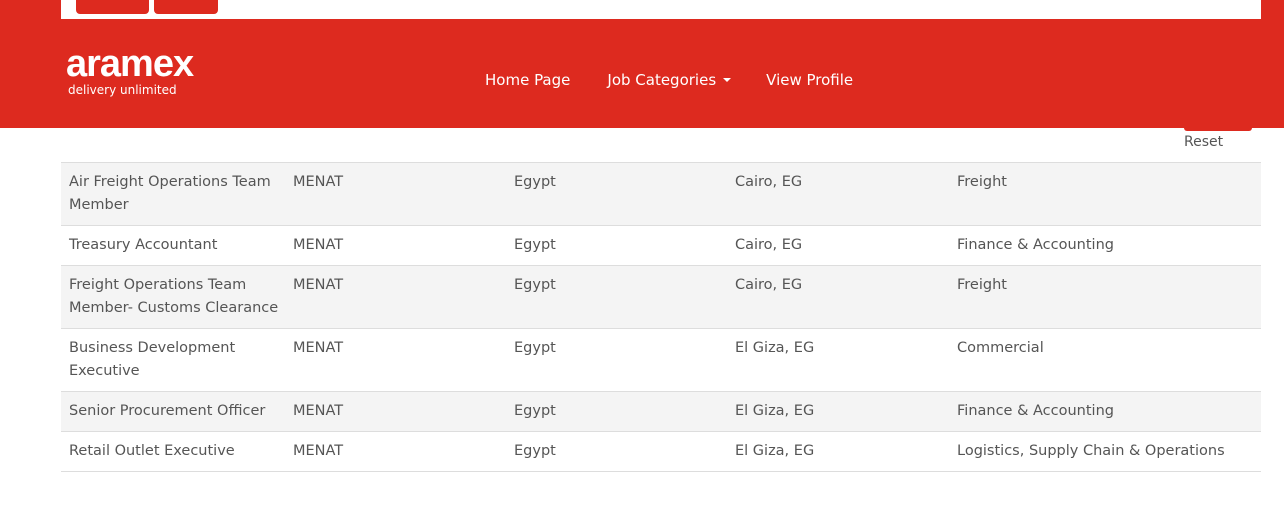 This screenshot has width=1284, height=506. Describe the element at coordinates (661, 9) in the screenshot. I see `top-white-bar` at that location.